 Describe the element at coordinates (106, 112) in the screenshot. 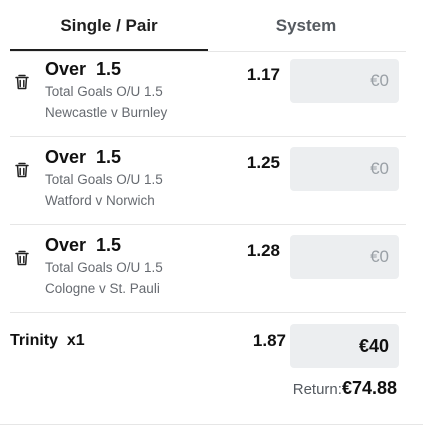

I see `bet-event: Newcastle v Burnley` at that location.